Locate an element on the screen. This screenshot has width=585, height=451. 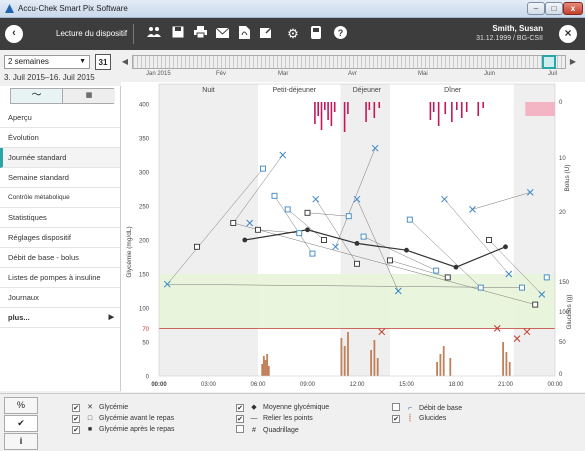
legend-relier-points: ✔ — Relier les points is located at coordinates (274, 419).